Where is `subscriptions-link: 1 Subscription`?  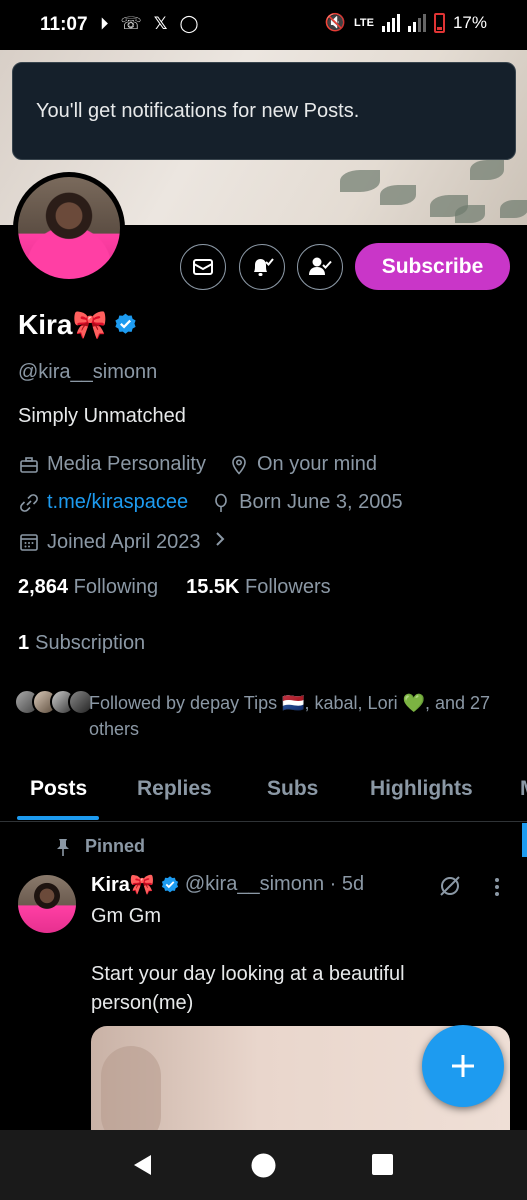
subscriptions-link: 1 Subscription is located at coordinates (81, 643).